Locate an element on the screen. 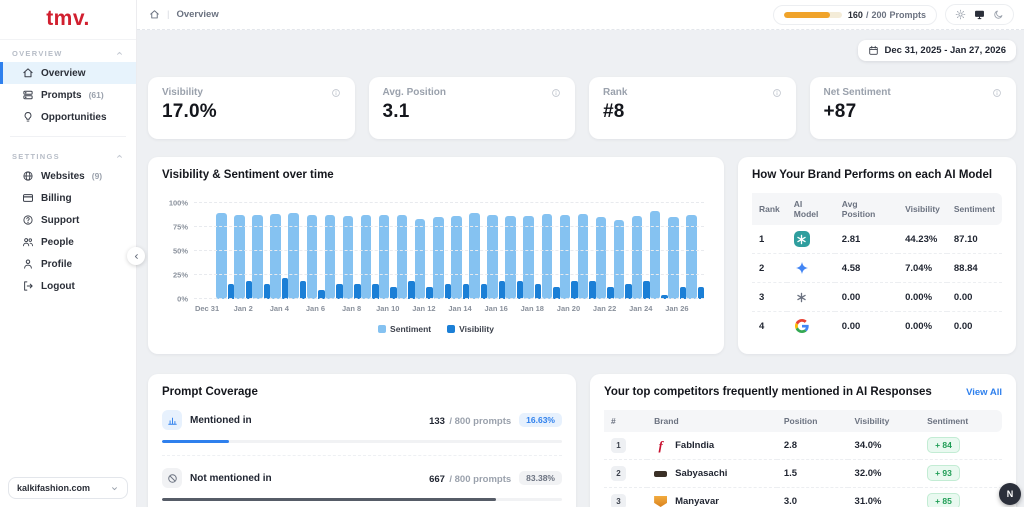 The height and width of the screenshot is (507, 1024). coverage-progress-track is located at coordinates (362, 441).